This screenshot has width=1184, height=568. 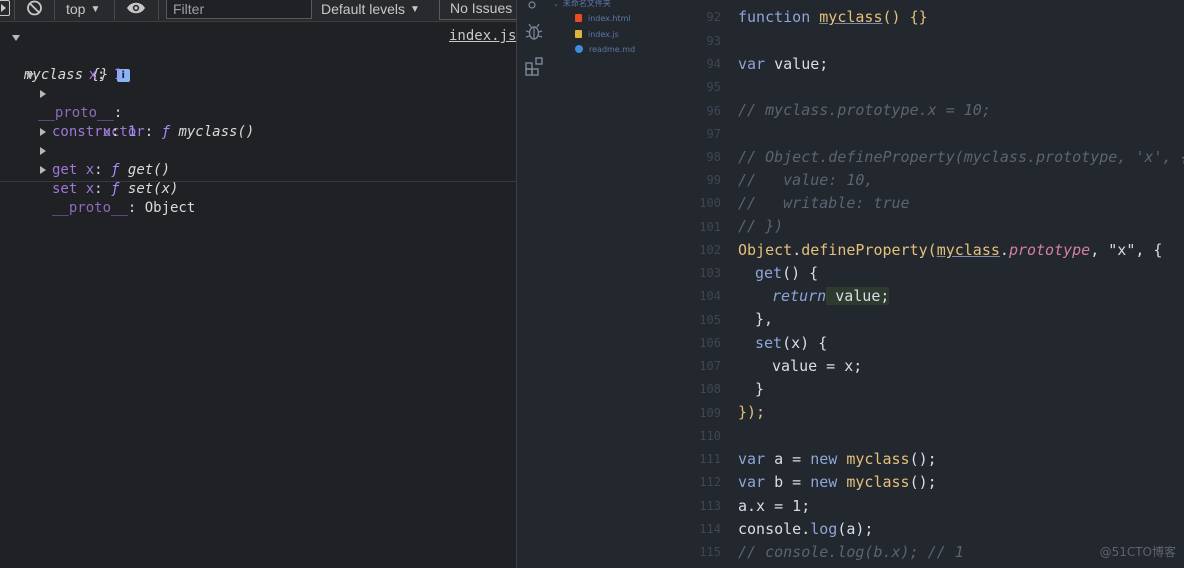 What do you see at coordinates (216, 131) in the screenshot?
I see `function-name: myclass()` at bounding box center [216, 131].